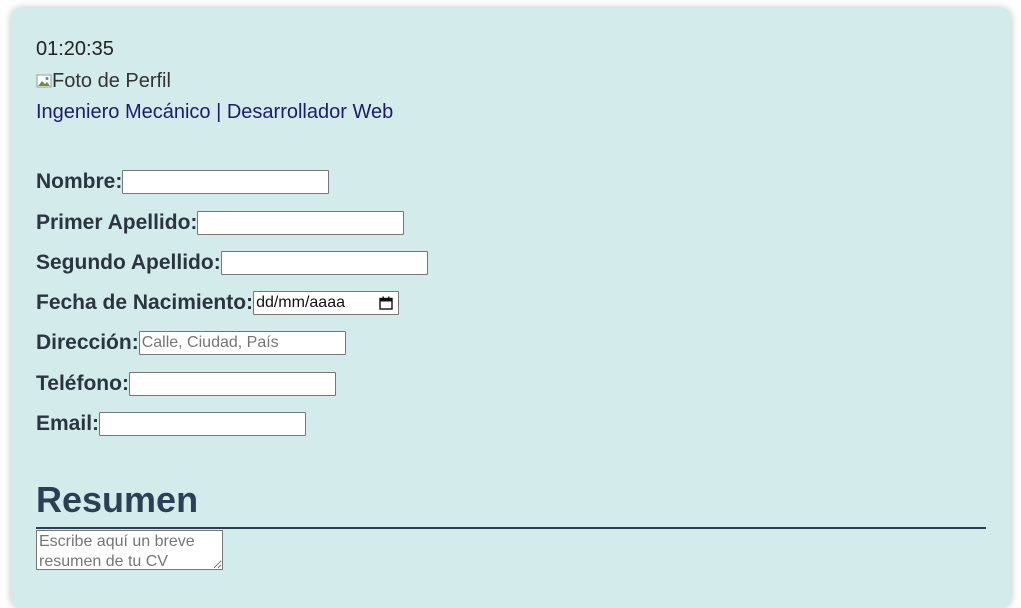  I want to click on profile-photo: Foto de Perfil, so click(104, 81).